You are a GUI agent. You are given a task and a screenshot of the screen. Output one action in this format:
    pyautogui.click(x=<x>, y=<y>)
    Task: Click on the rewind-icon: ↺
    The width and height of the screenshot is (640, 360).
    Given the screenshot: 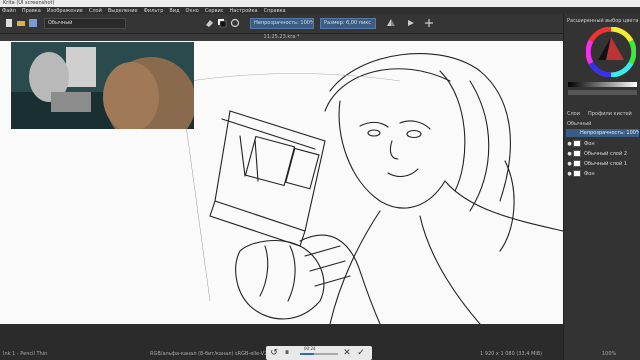 What is the action you would take?
    pyautogui.click(x=274, y=353)
    